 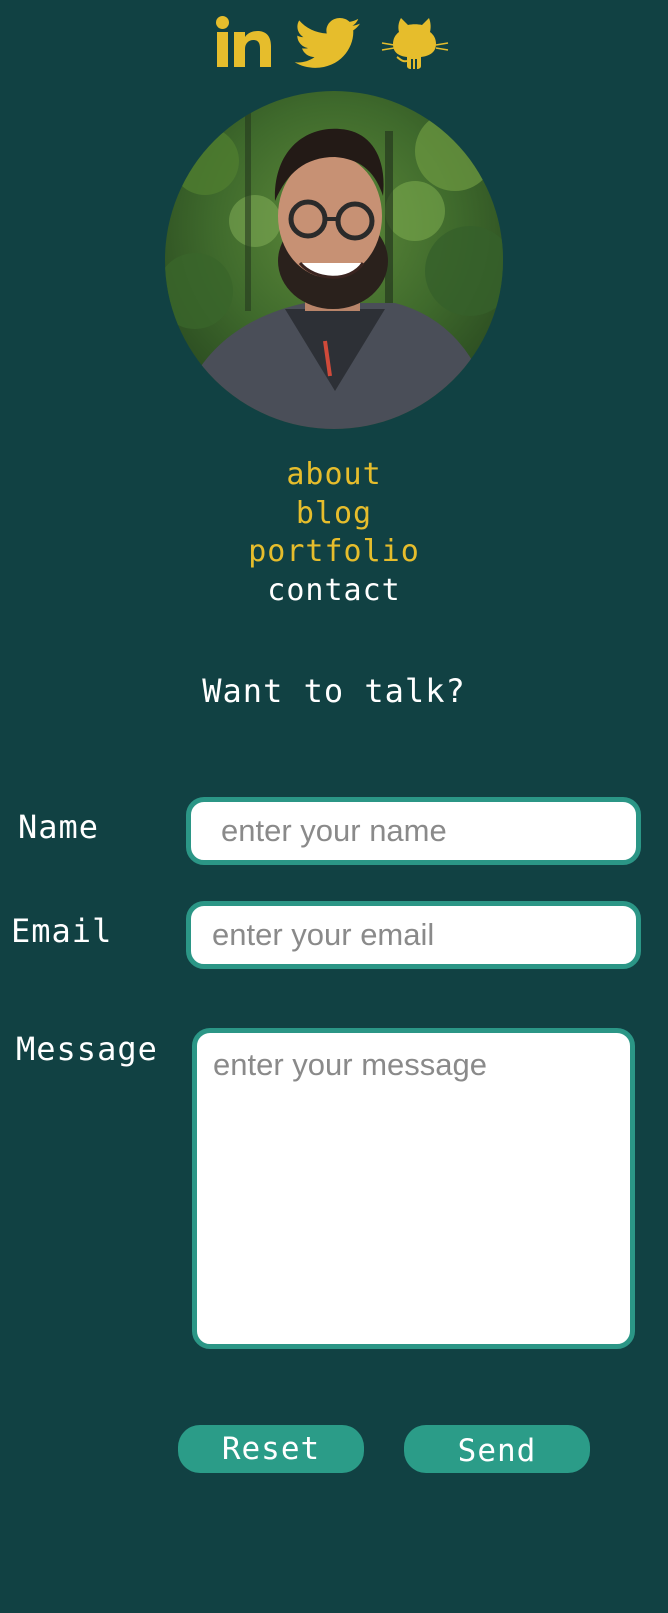 What do you see at coordinates (413, 1188) in the screenshot?
I see `message-textarea` at bounding box center [413, 1188].